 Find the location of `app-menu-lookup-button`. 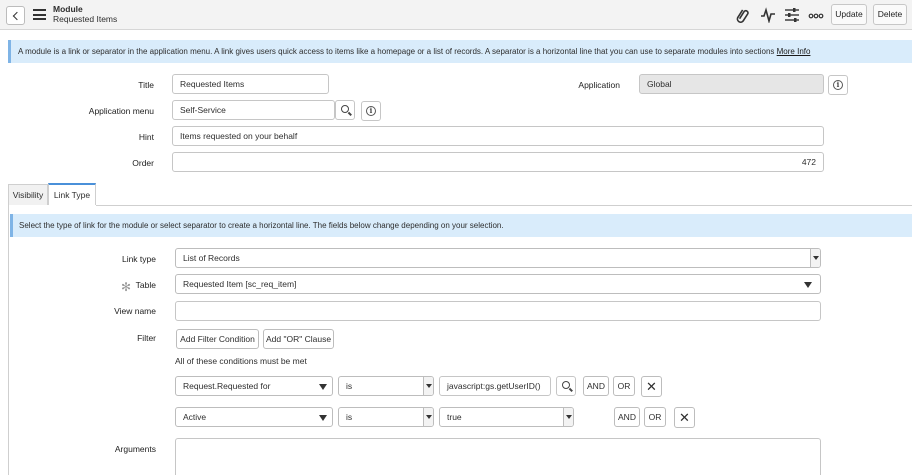

app-menu-lookup-button is located at coordinates (345, 110).